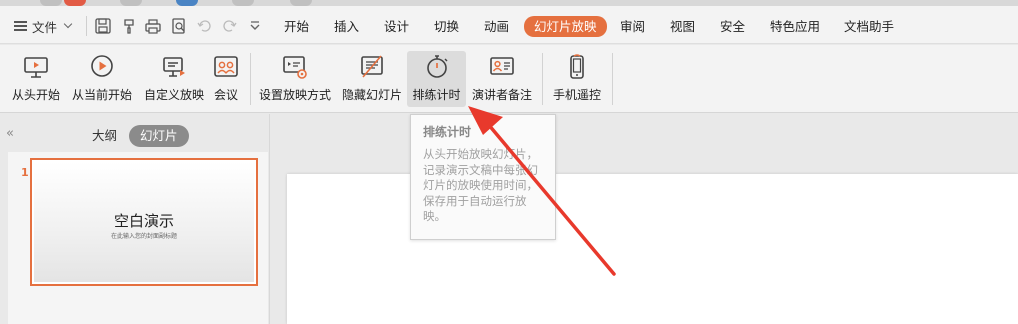  What do you see at coordinates (226, 66) in the screenshot?
I see `meeting-icon` at bounding box center [226, 66].